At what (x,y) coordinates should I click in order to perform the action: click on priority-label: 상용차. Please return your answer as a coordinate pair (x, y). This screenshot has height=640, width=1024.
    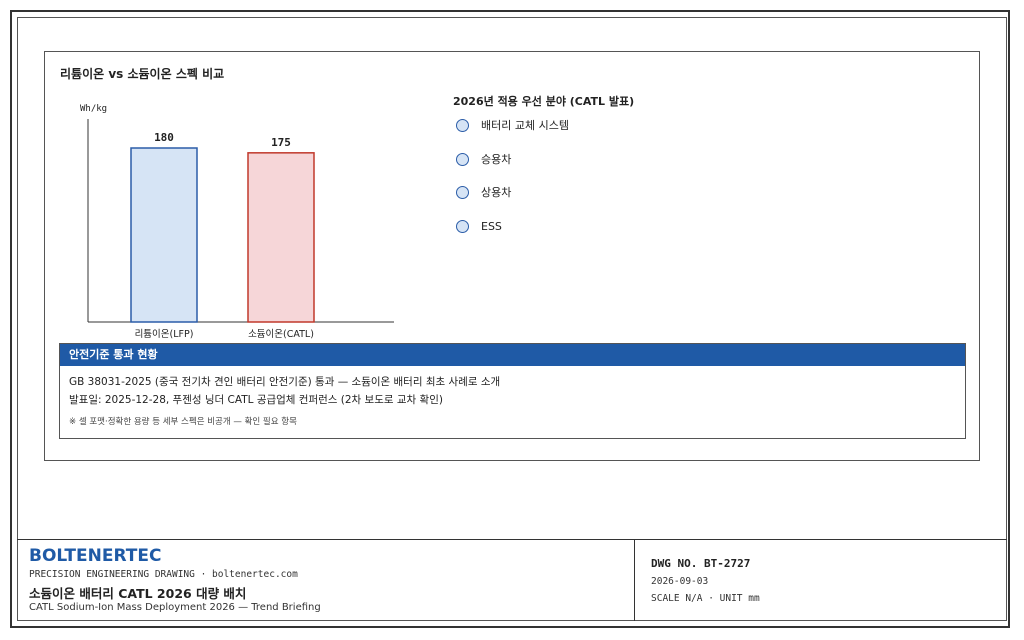
    Looking at the image, I should click on (496, 193).